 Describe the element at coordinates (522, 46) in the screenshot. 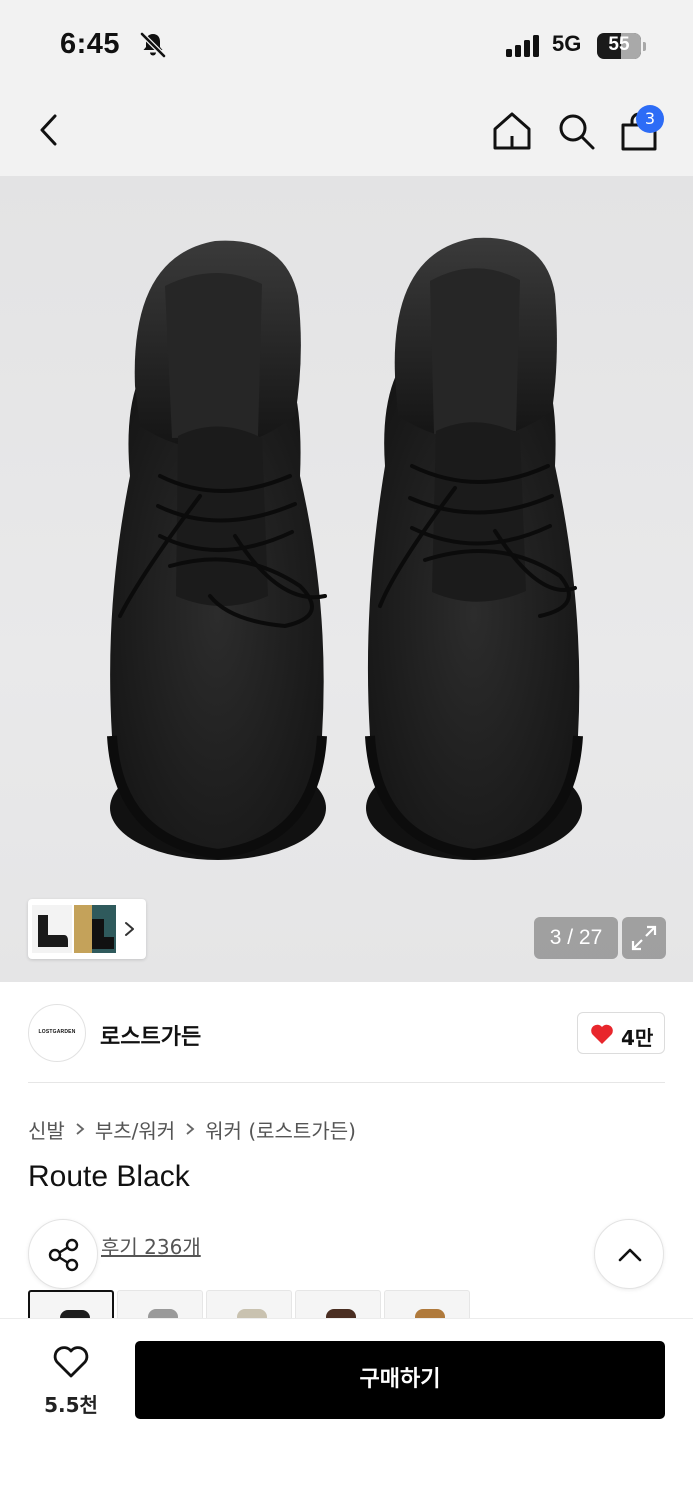

I see `signal-icon` at that location.